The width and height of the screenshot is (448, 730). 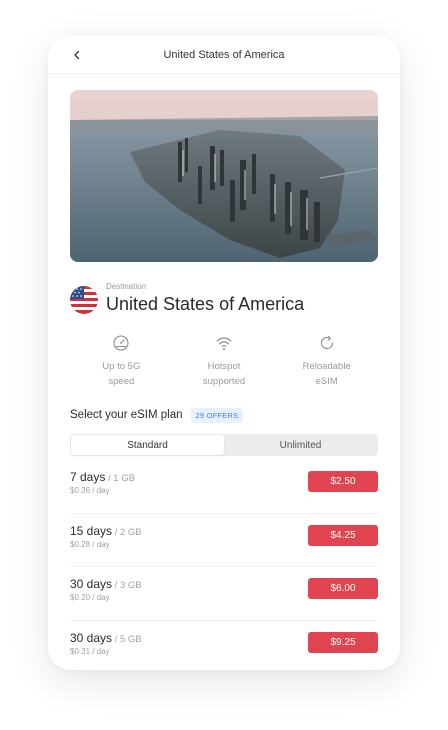 I want to click on plan-type-tabs: Standard Unlimited, so click(x=224, y=445).